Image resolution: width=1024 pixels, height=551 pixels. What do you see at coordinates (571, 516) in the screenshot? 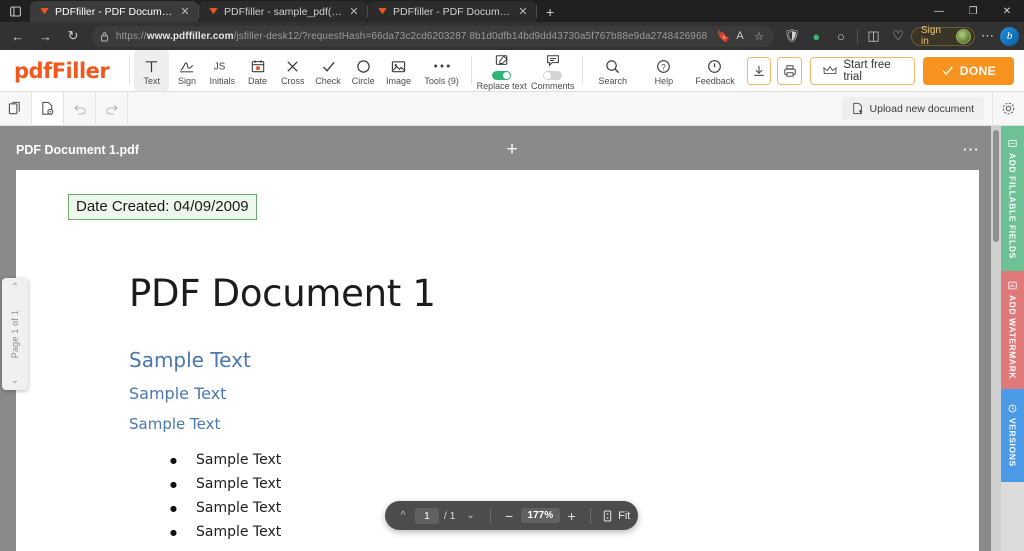
I see `zoom-in-button: +` at bounding box center [571, 516].